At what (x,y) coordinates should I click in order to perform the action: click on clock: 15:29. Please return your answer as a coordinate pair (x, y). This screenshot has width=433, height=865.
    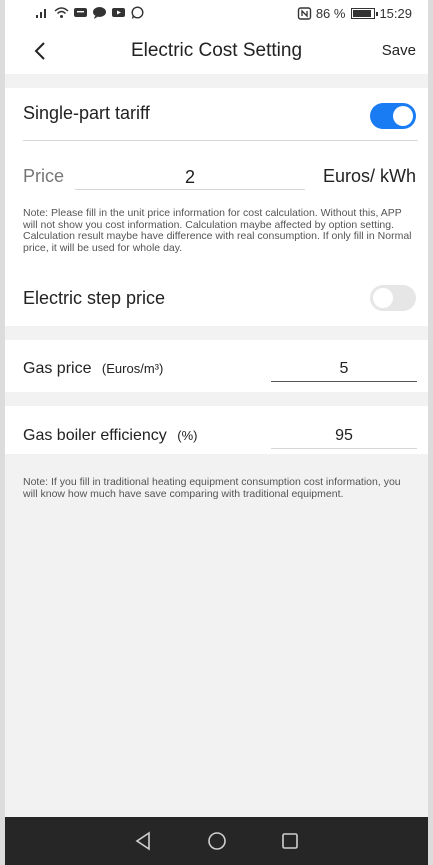
    Looking at the image, I should click on (395, 13).